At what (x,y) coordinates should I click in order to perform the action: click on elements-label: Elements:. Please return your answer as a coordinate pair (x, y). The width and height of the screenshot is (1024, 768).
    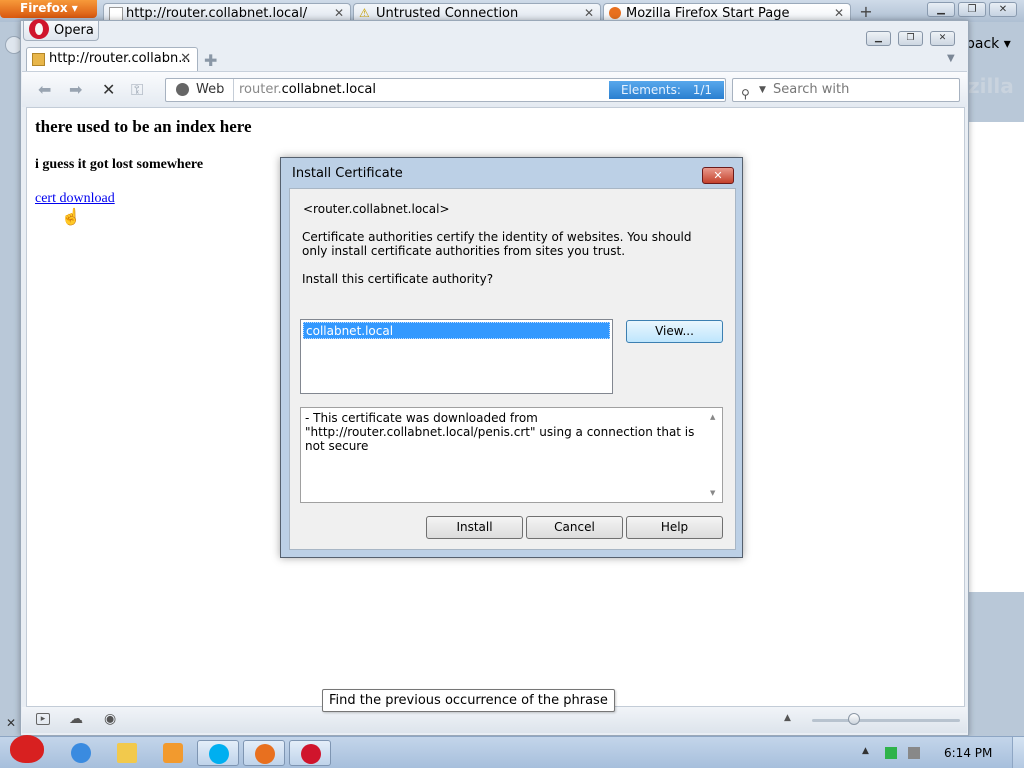
    Looking at the image, I should click on (650, 90).